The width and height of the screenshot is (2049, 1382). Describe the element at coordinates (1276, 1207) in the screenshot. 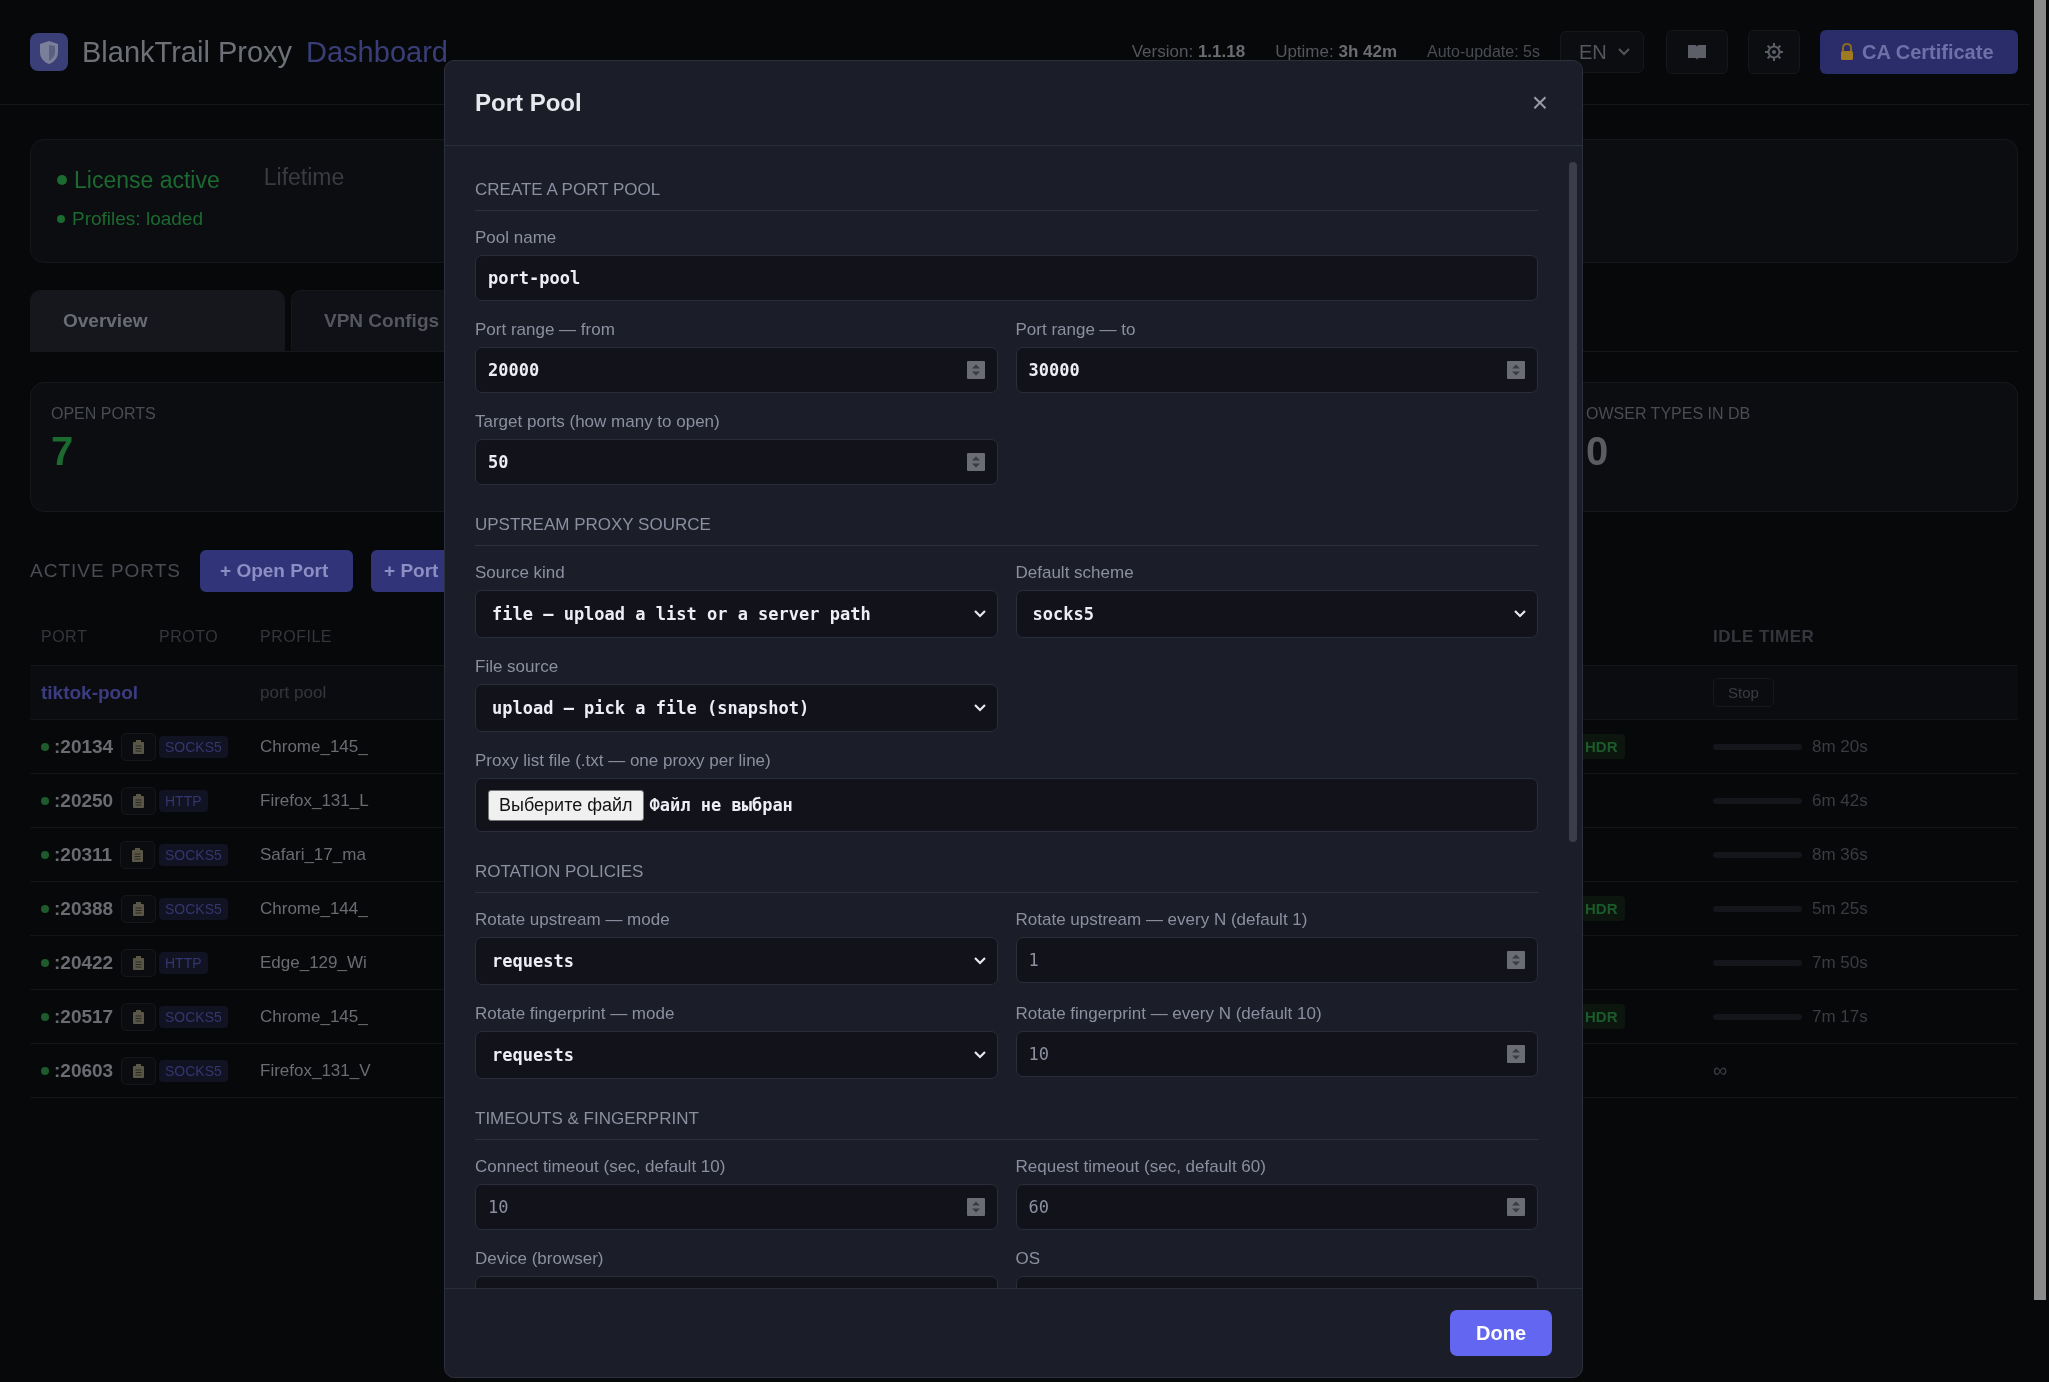

I see `number-field: 60` at that location.